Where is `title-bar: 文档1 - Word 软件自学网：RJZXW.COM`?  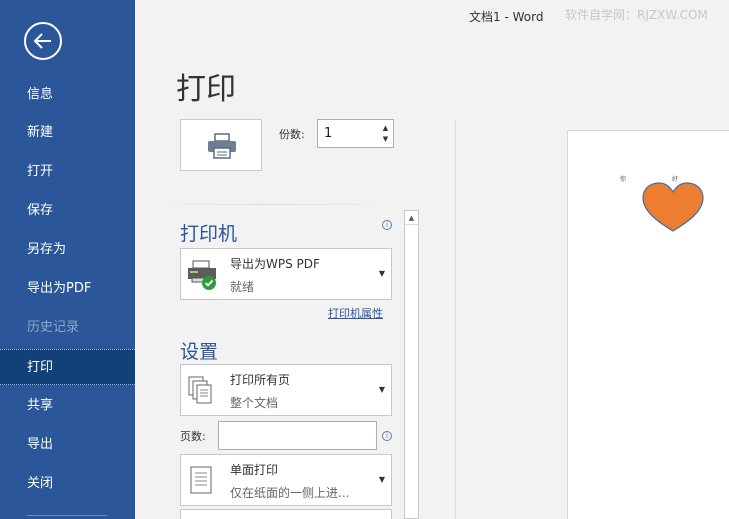 title-bar: 文档1 - Word 软件自学网：RJZXW.COM is located at coordinates (432, 15).